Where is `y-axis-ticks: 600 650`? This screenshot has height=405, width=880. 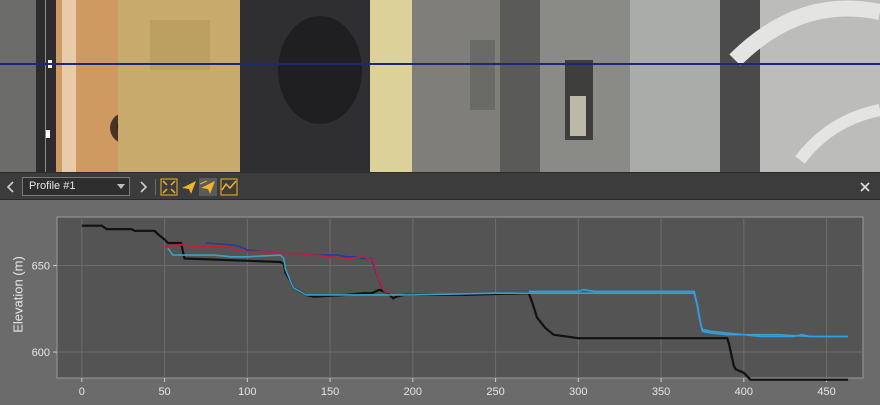 y-axis-ticks: 600 650 is located at coordinates (44, 309).